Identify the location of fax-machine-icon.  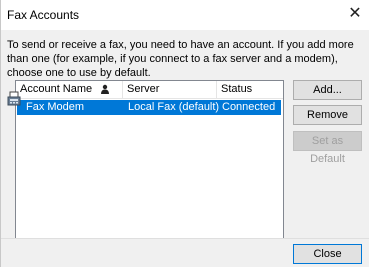
(14, 98).